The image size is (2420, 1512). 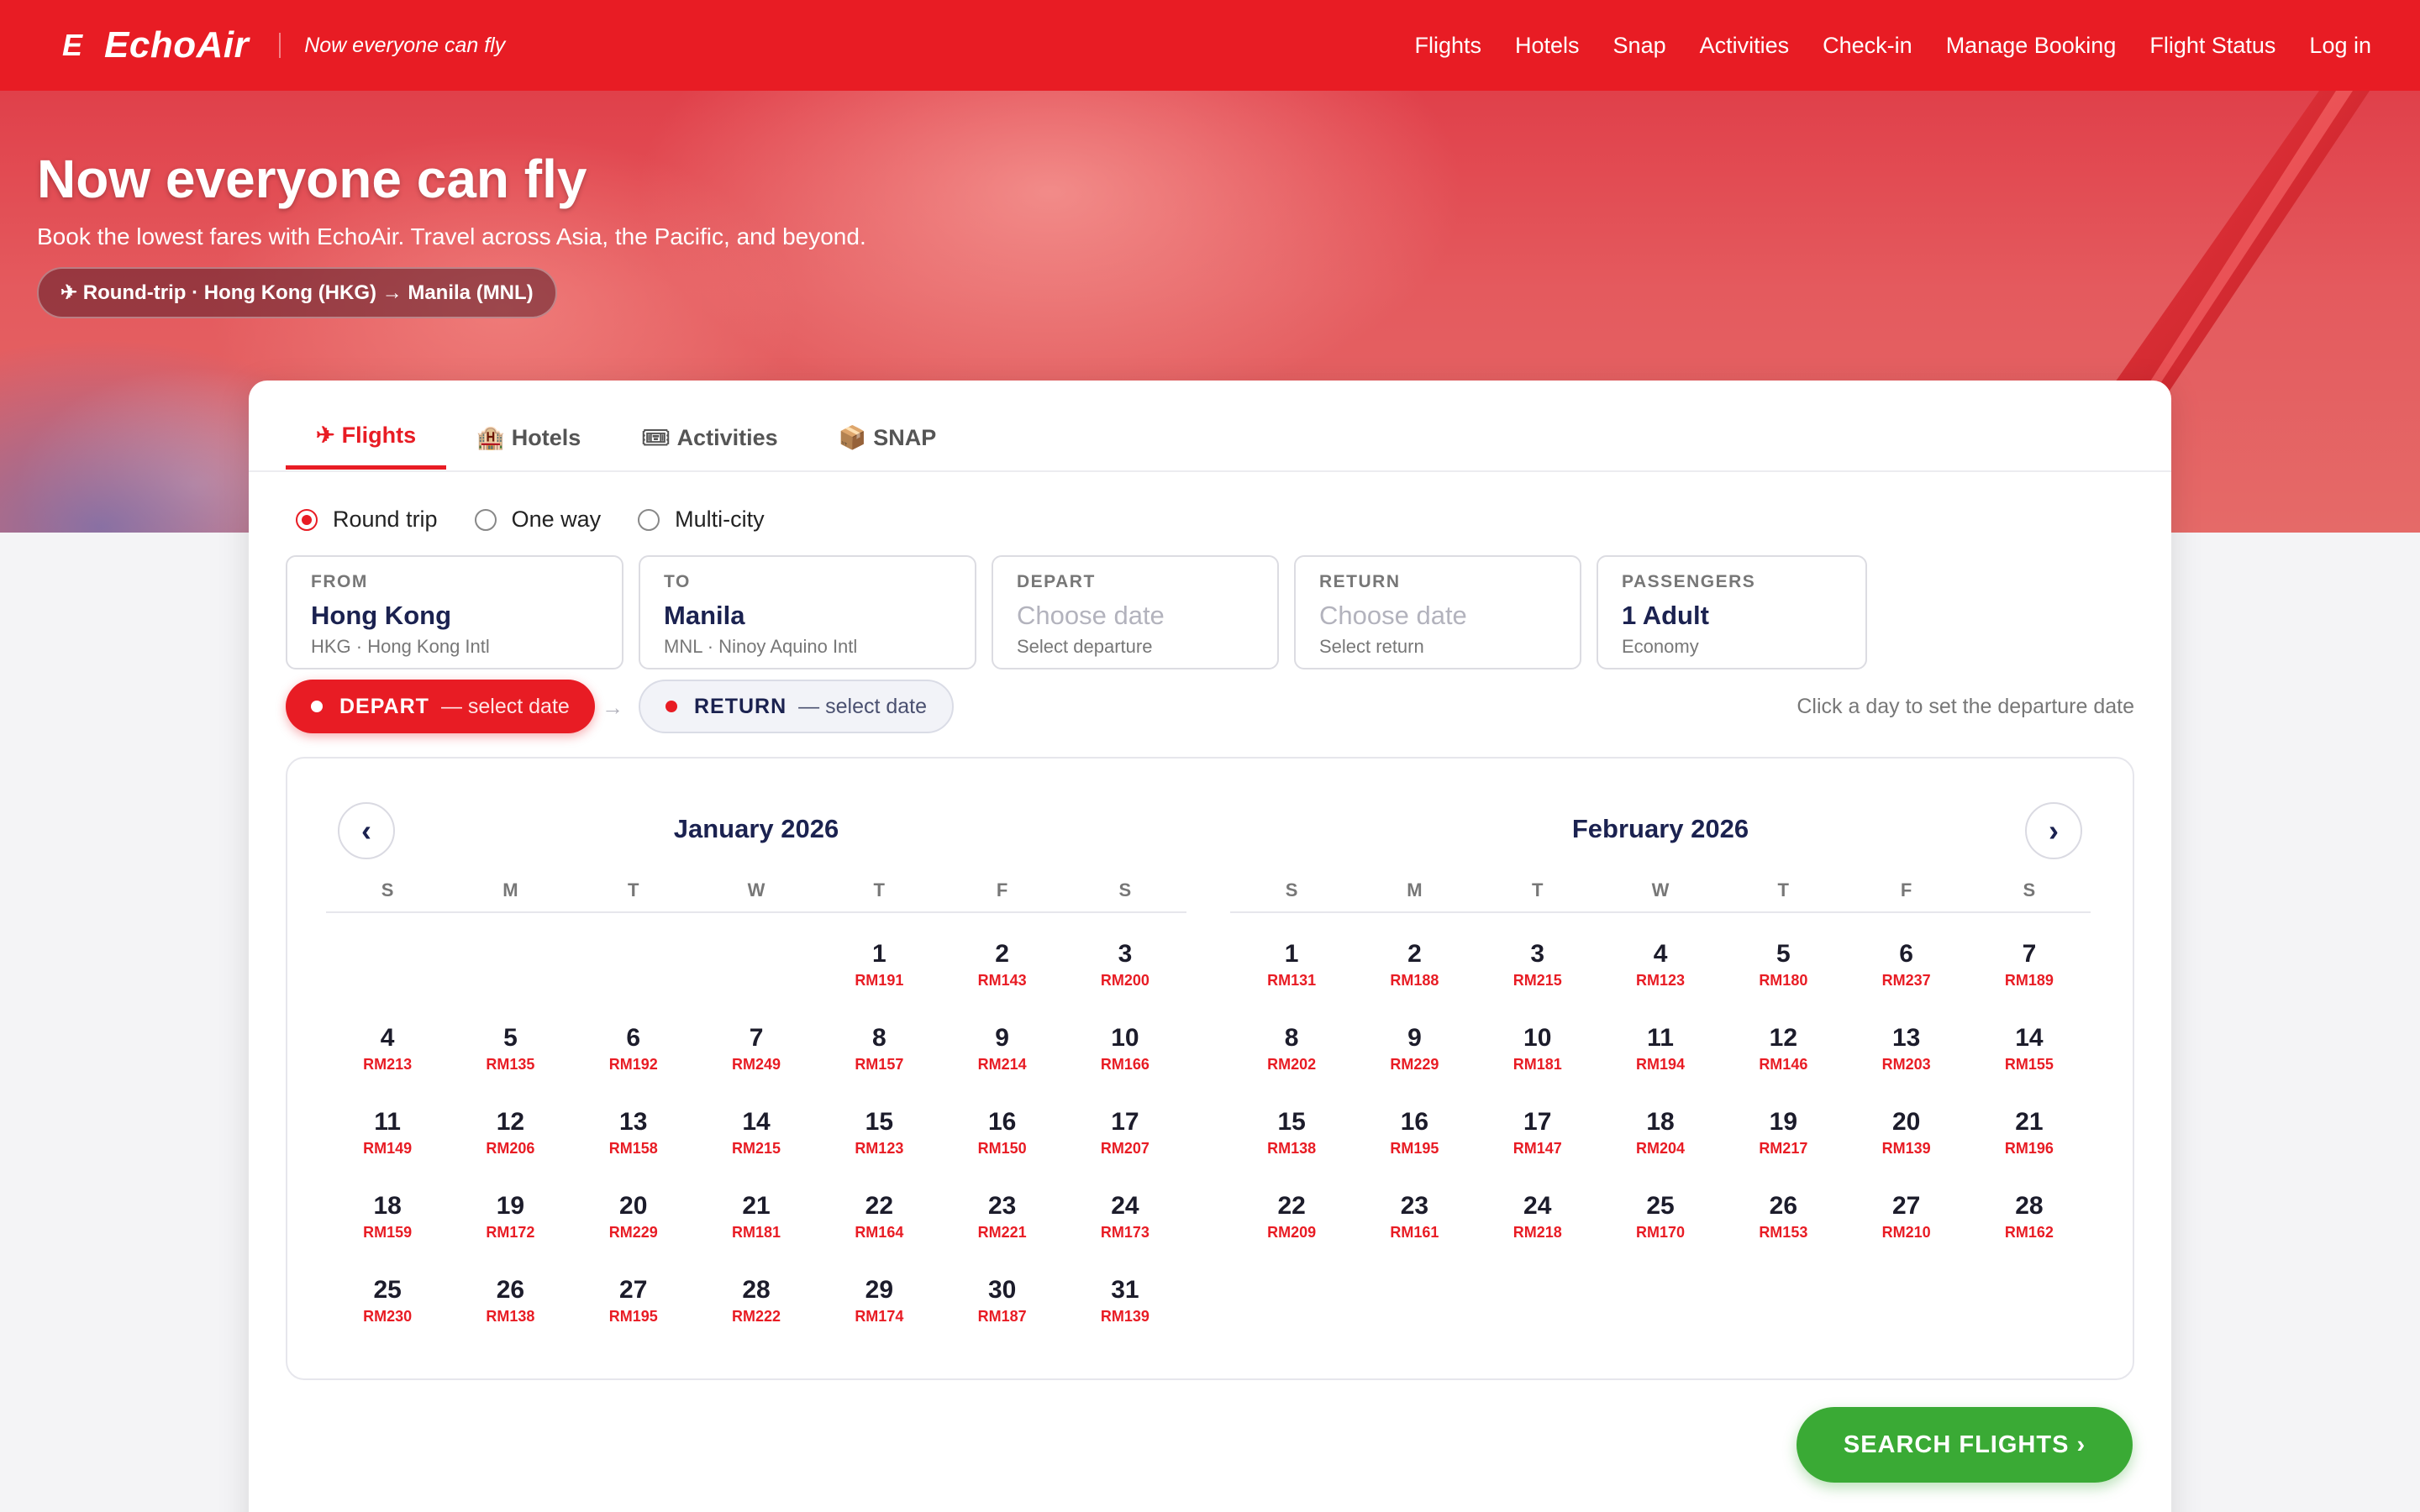 I want to click on day-fare: RM123, so click(x=879, y=1148).